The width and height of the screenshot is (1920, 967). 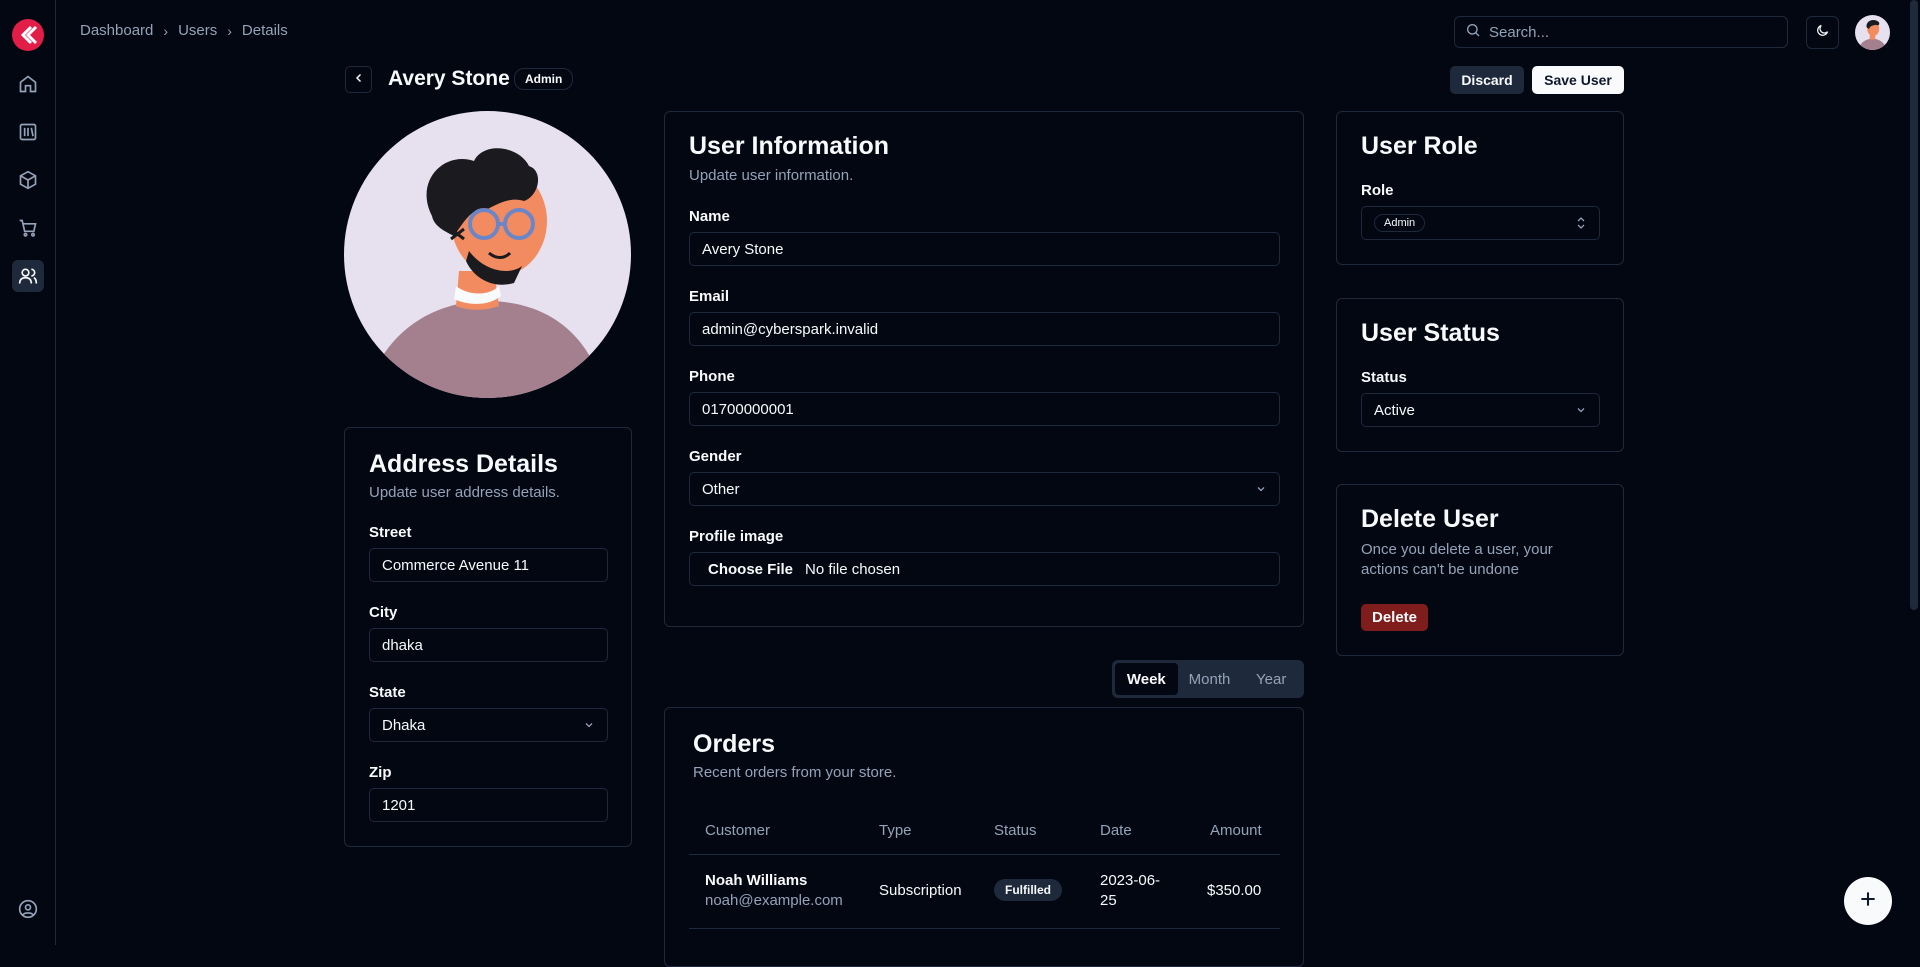 I want to click on home-icon, so click(x=28, y=84).